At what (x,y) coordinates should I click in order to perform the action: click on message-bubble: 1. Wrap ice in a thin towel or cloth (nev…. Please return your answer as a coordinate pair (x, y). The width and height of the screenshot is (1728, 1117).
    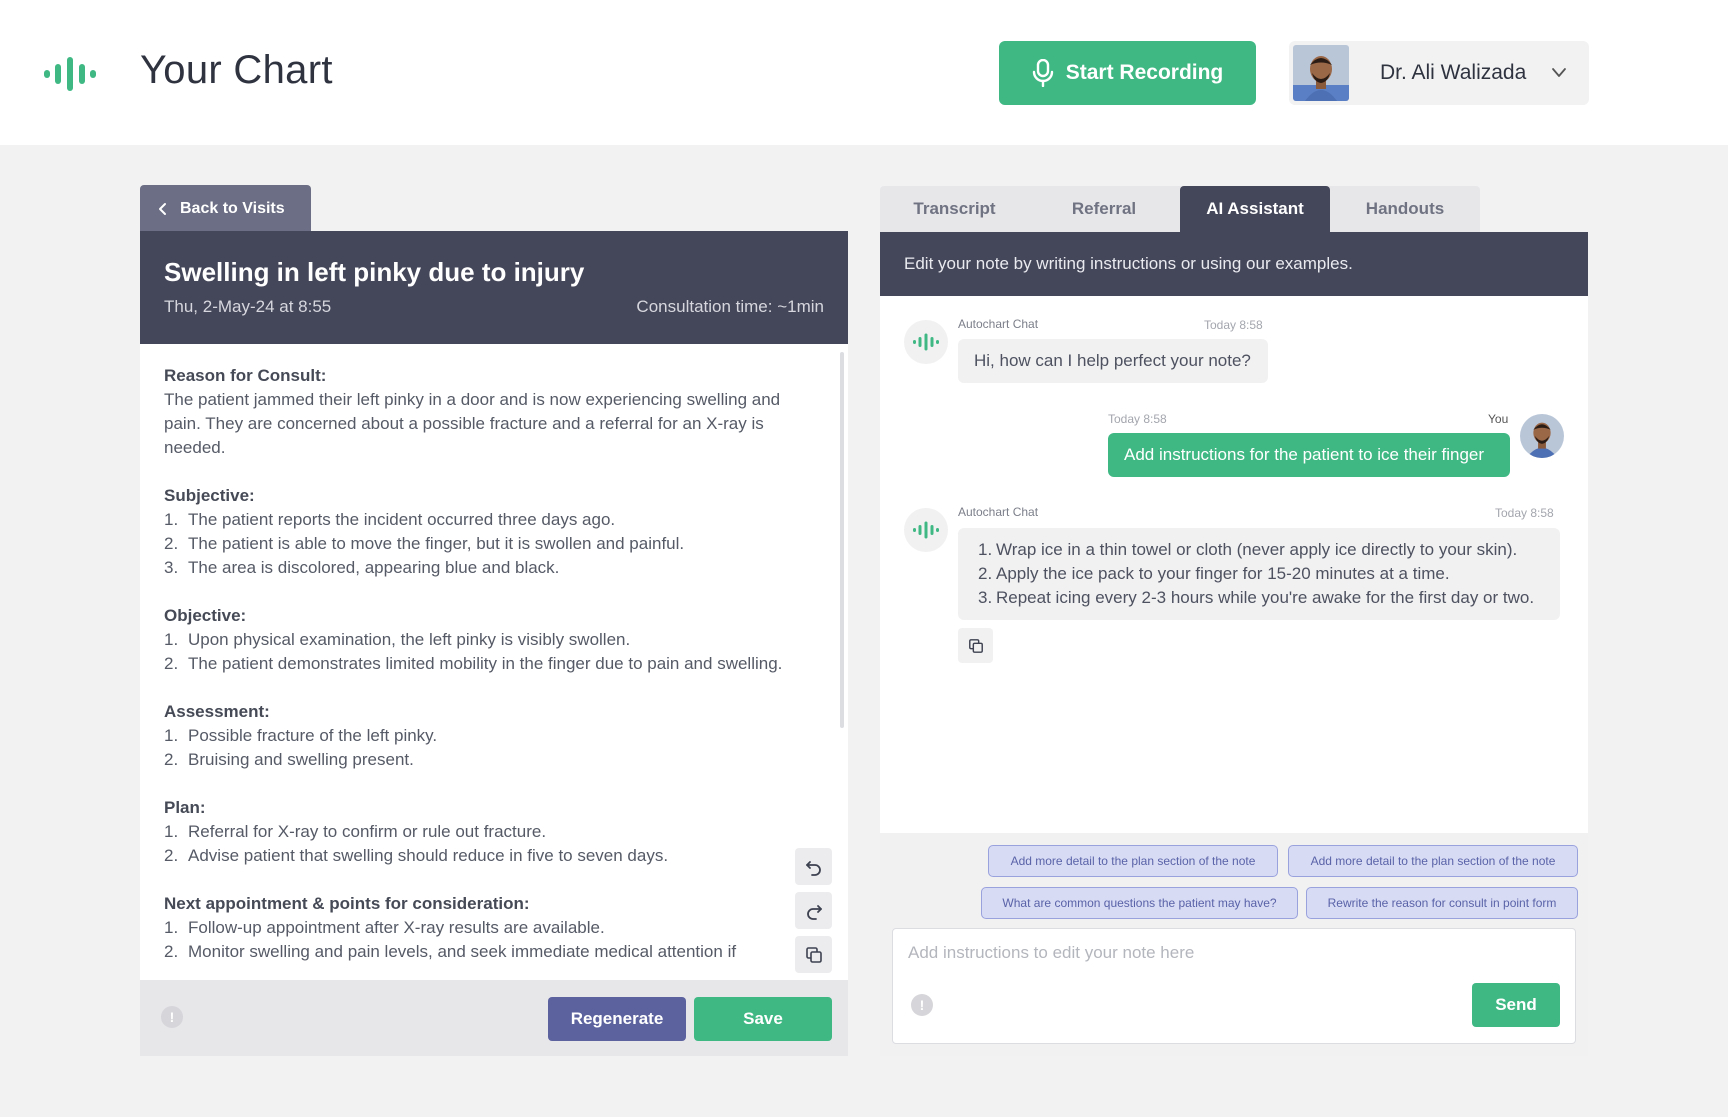
    Looking at the image, I should click on (1259, 574).